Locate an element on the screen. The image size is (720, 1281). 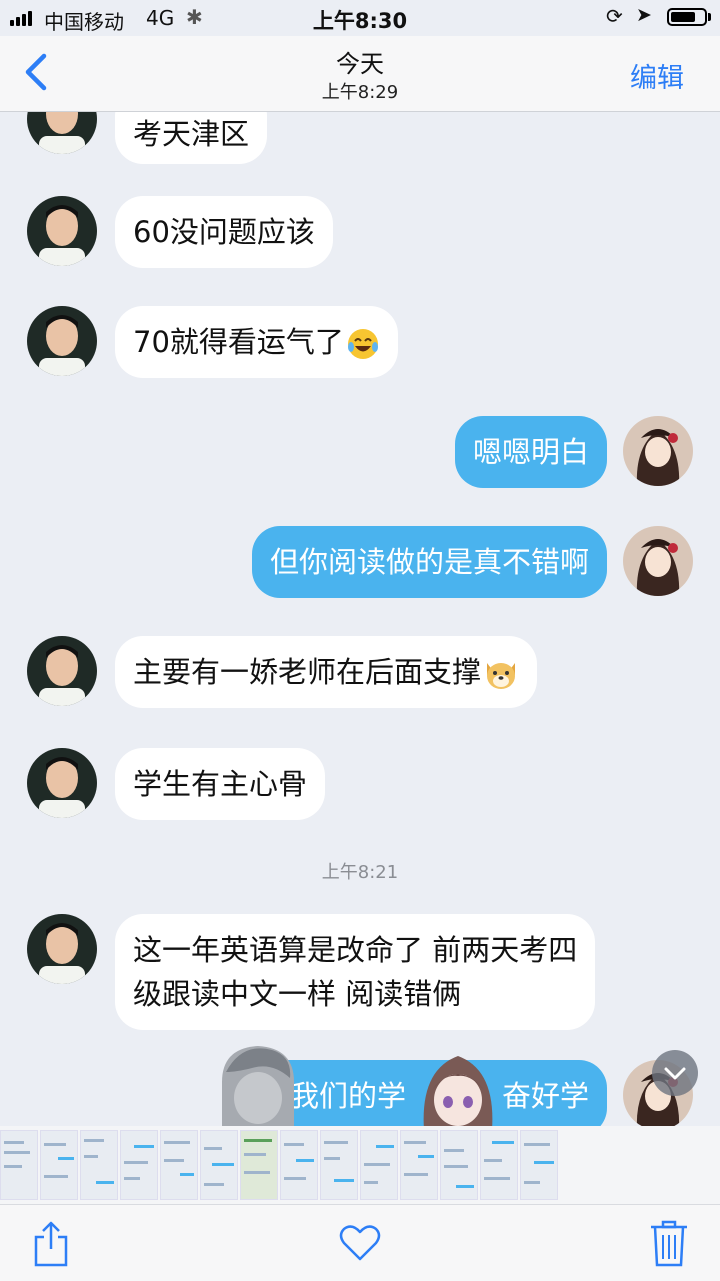
photo-thumbnail-strip is located at coordinates (360, 1165).